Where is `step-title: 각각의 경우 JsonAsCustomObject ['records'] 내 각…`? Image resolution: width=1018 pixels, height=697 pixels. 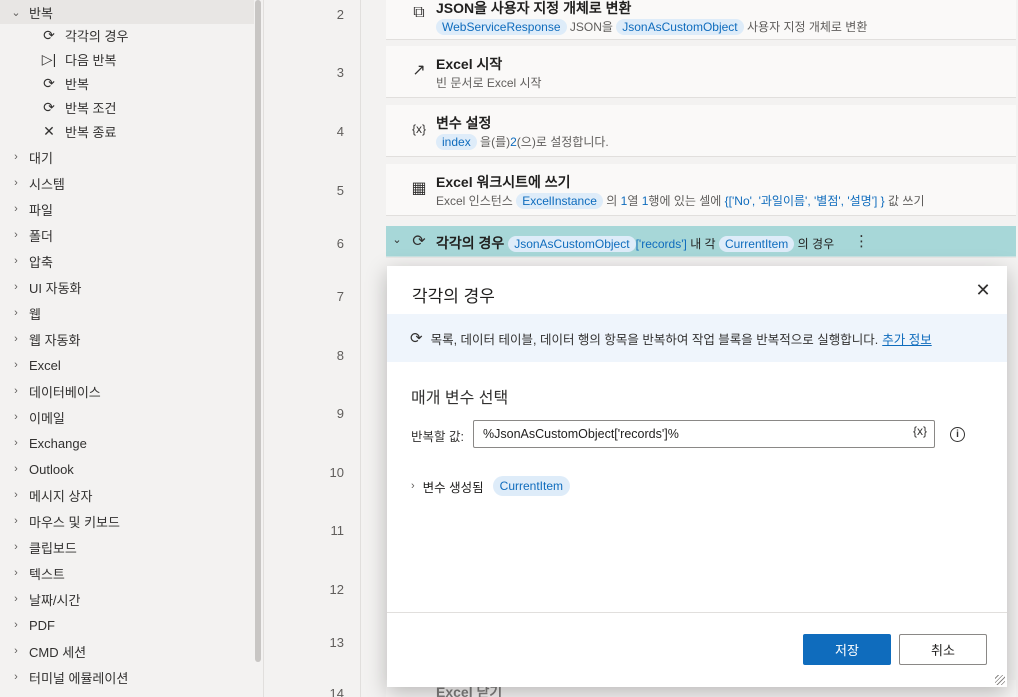
step-title: 각각의 경우 JsonAsCustomObject ['records'] 내 각… is located at coordinates (635, 243).